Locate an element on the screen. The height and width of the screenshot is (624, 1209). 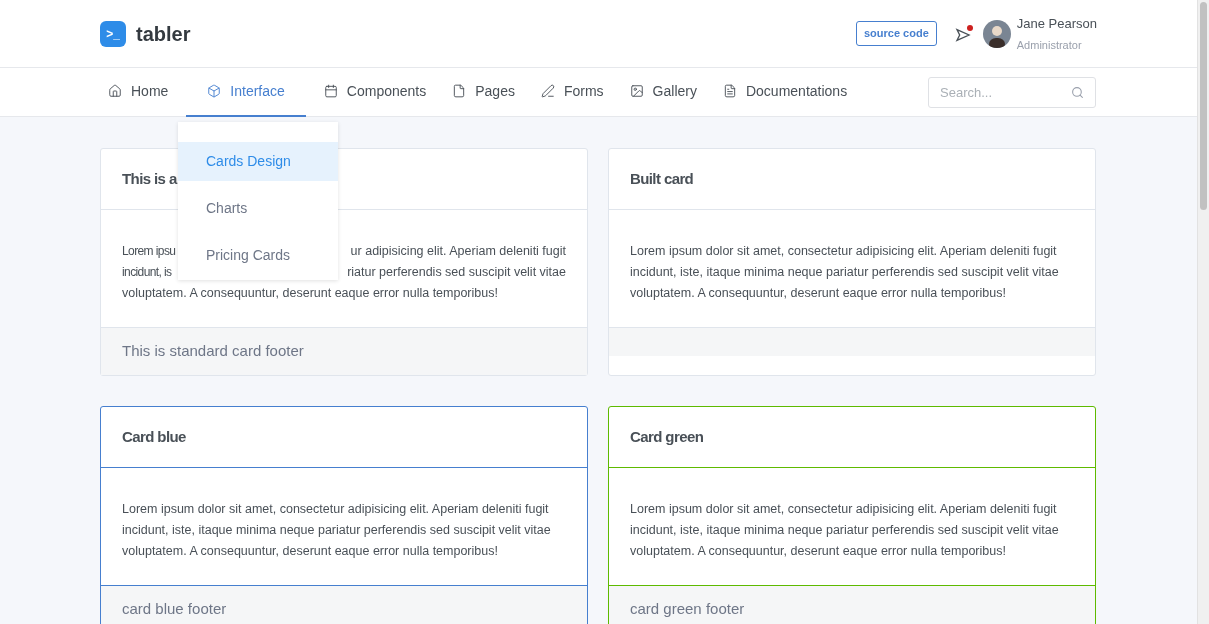
dropdown-item: Pricing Cards is located at coordinates (258, 255).